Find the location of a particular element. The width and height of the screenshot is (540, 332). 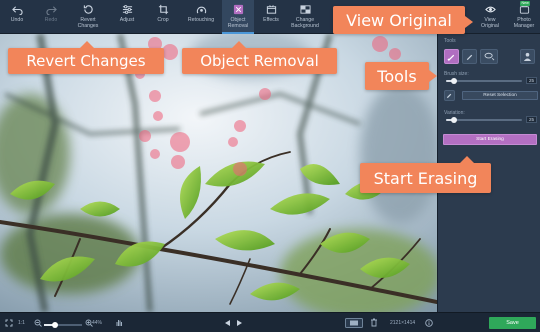

redo-icon is located at coordinates (51, 10).